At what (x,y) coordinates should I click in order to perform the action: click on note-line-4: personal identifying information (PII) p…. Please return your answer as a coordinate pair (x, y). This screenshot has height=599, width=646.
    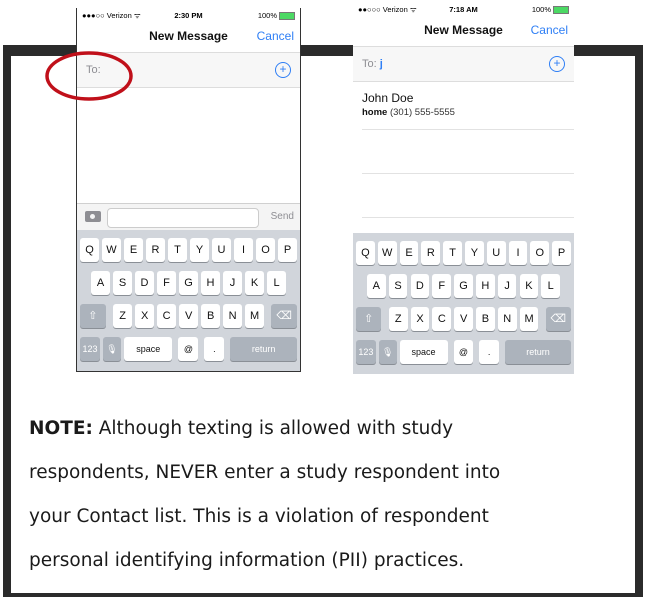
    Looking at the image, I should click on (247, 560).